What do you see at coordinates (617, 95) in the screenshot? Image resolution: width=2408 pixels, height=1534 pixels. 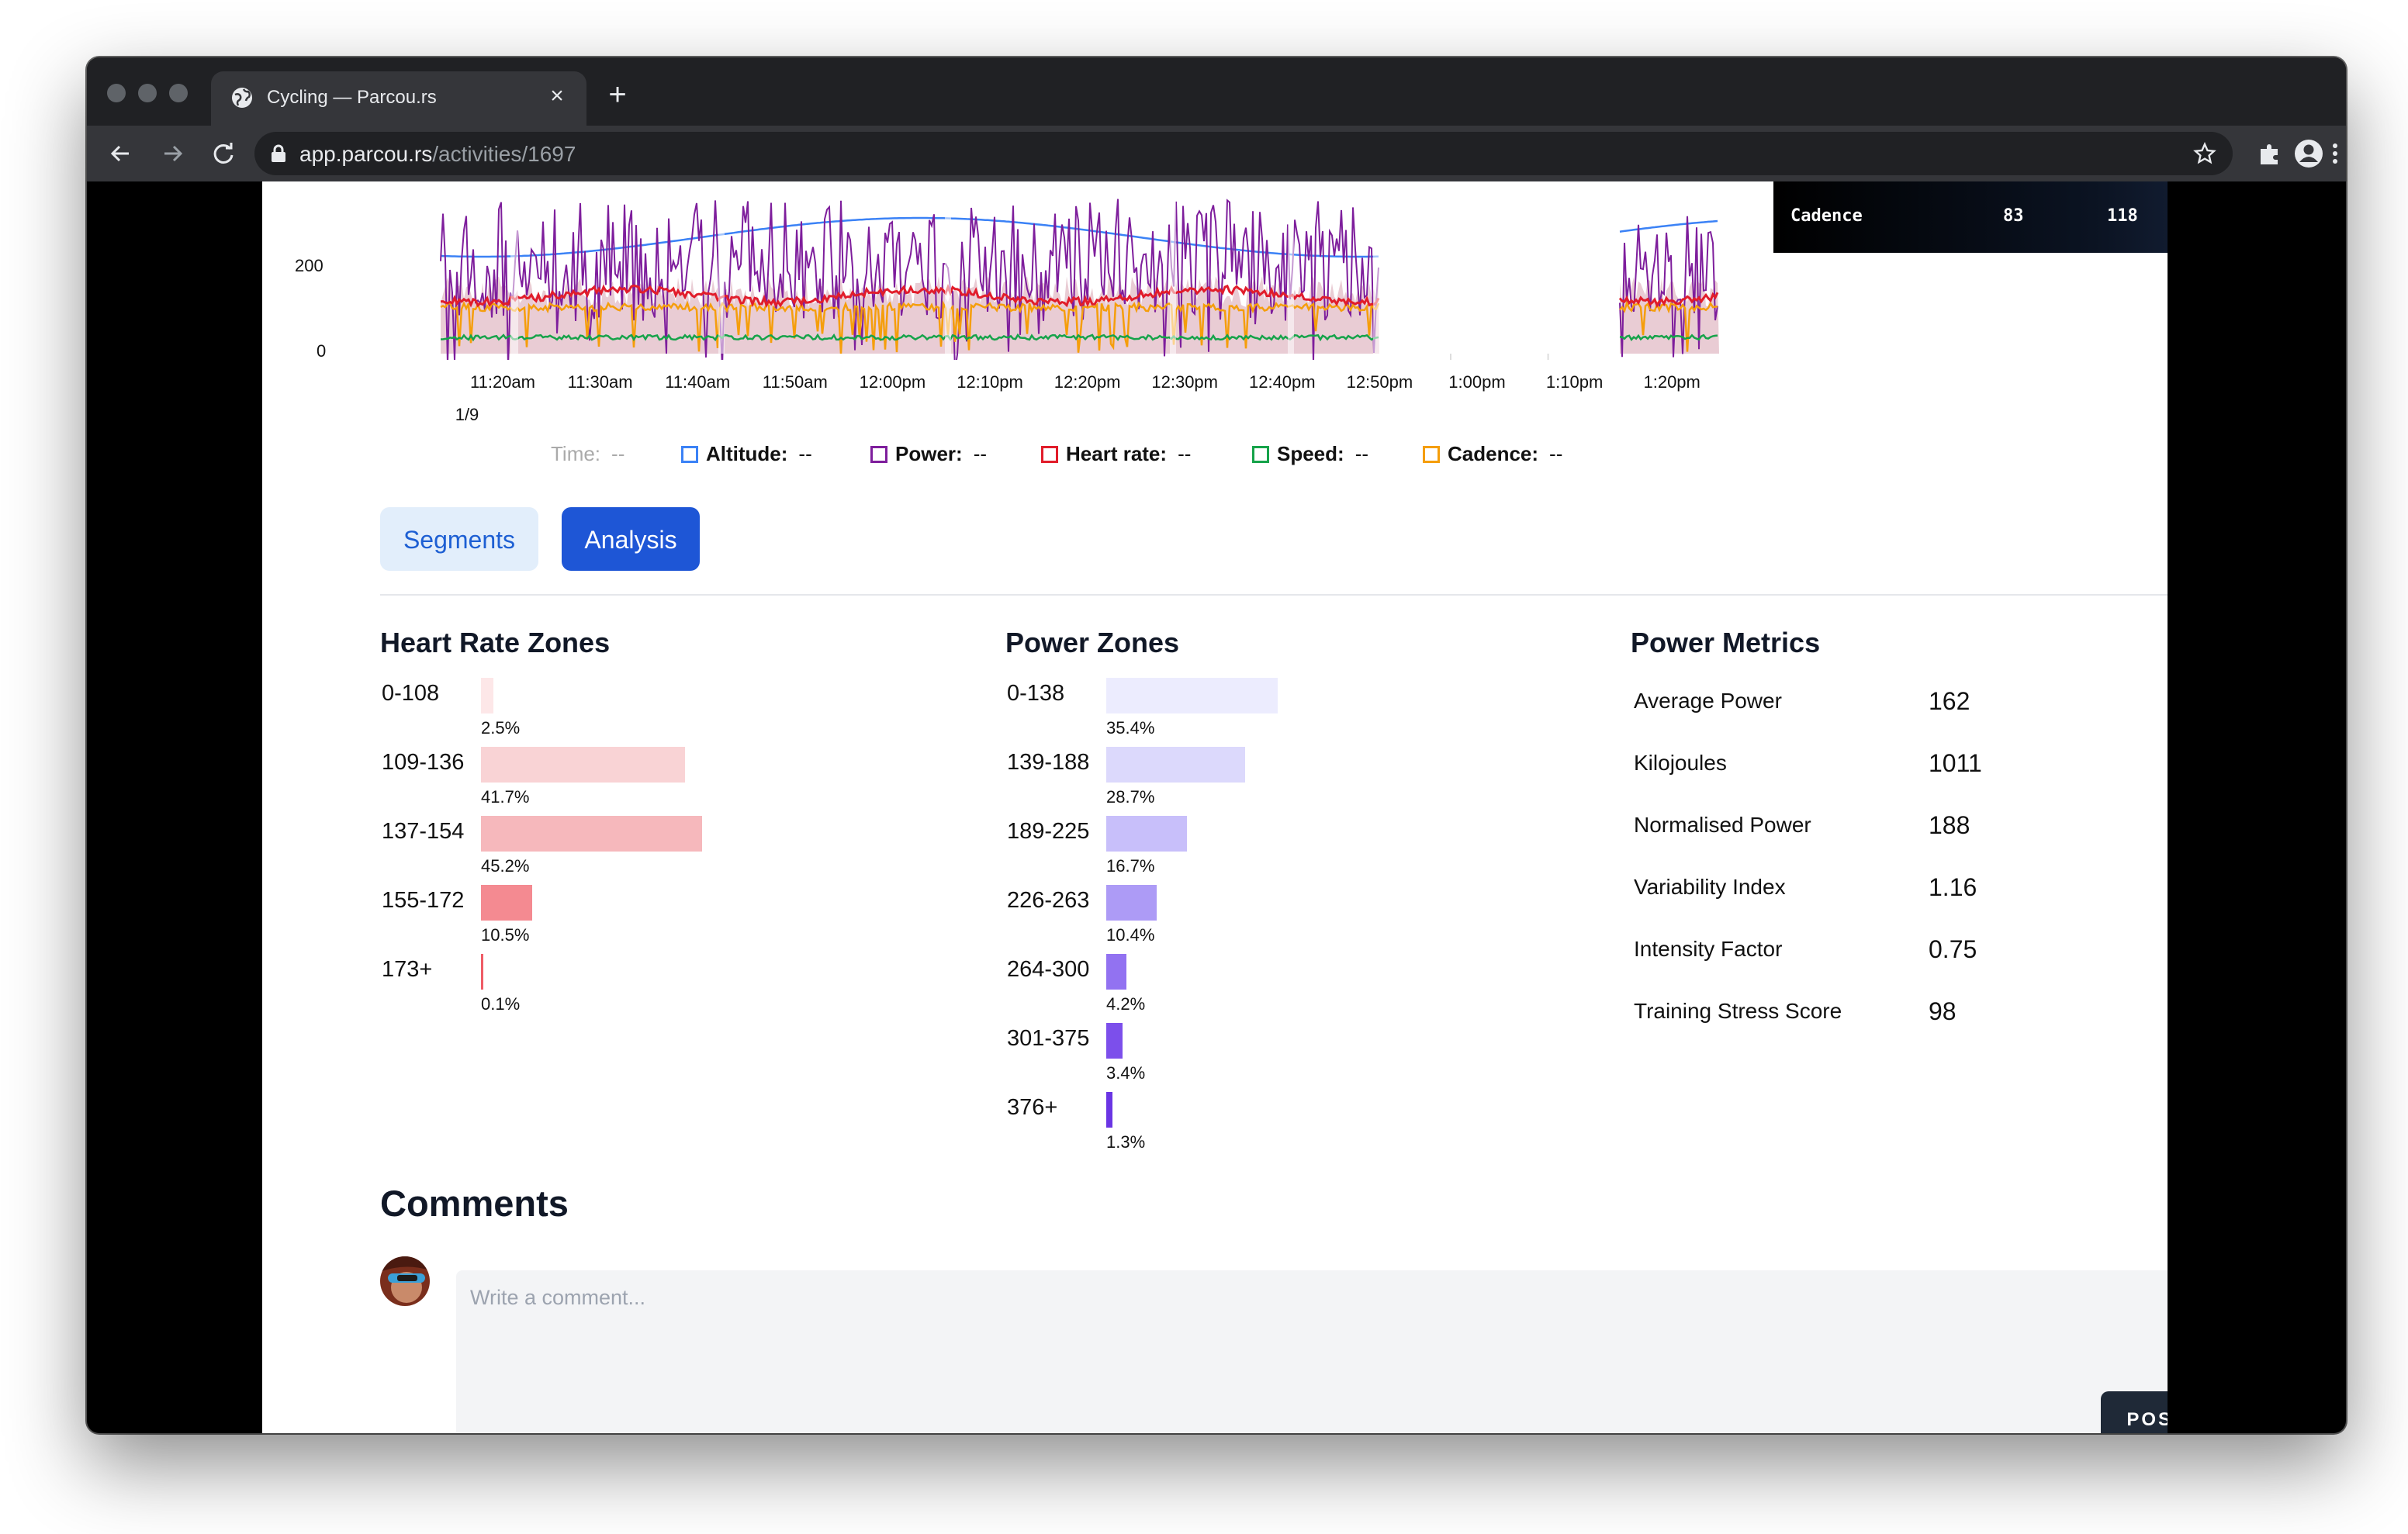 I see `plus-icon: +` at bounding box center [617, 95].